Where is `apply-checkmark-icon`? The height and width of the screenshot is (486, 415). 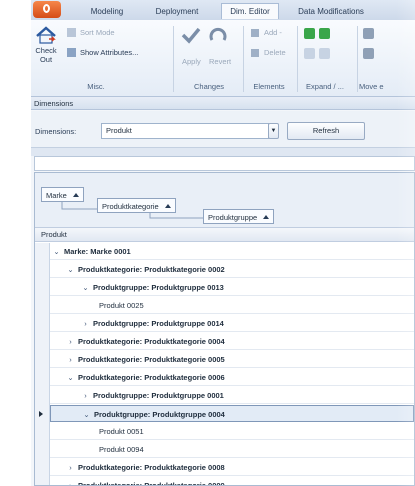
apply-checkmark-icon is located at coordinates (191, 35).